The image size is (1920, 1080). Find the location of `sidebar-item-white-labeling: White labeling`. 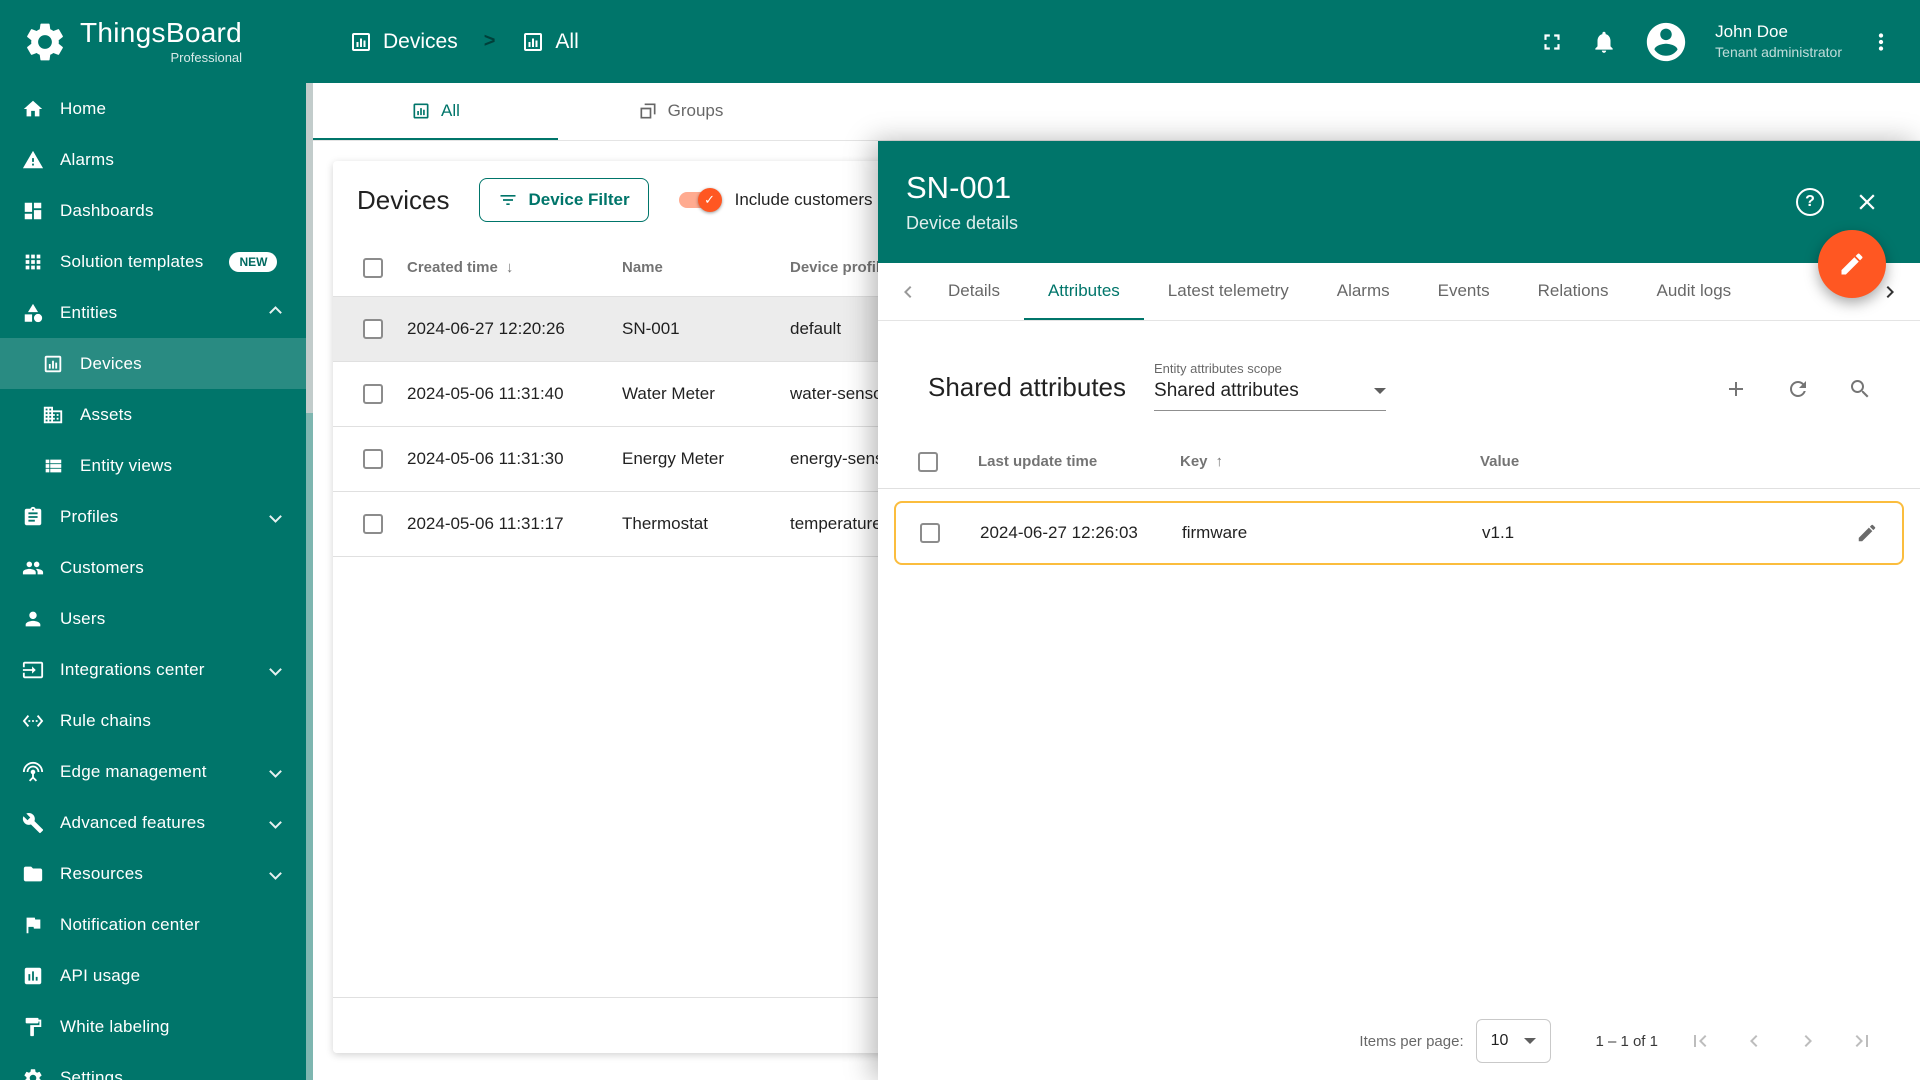

sidebar-item-white-labeling: White labeling is located at coordinates (153, 1026).